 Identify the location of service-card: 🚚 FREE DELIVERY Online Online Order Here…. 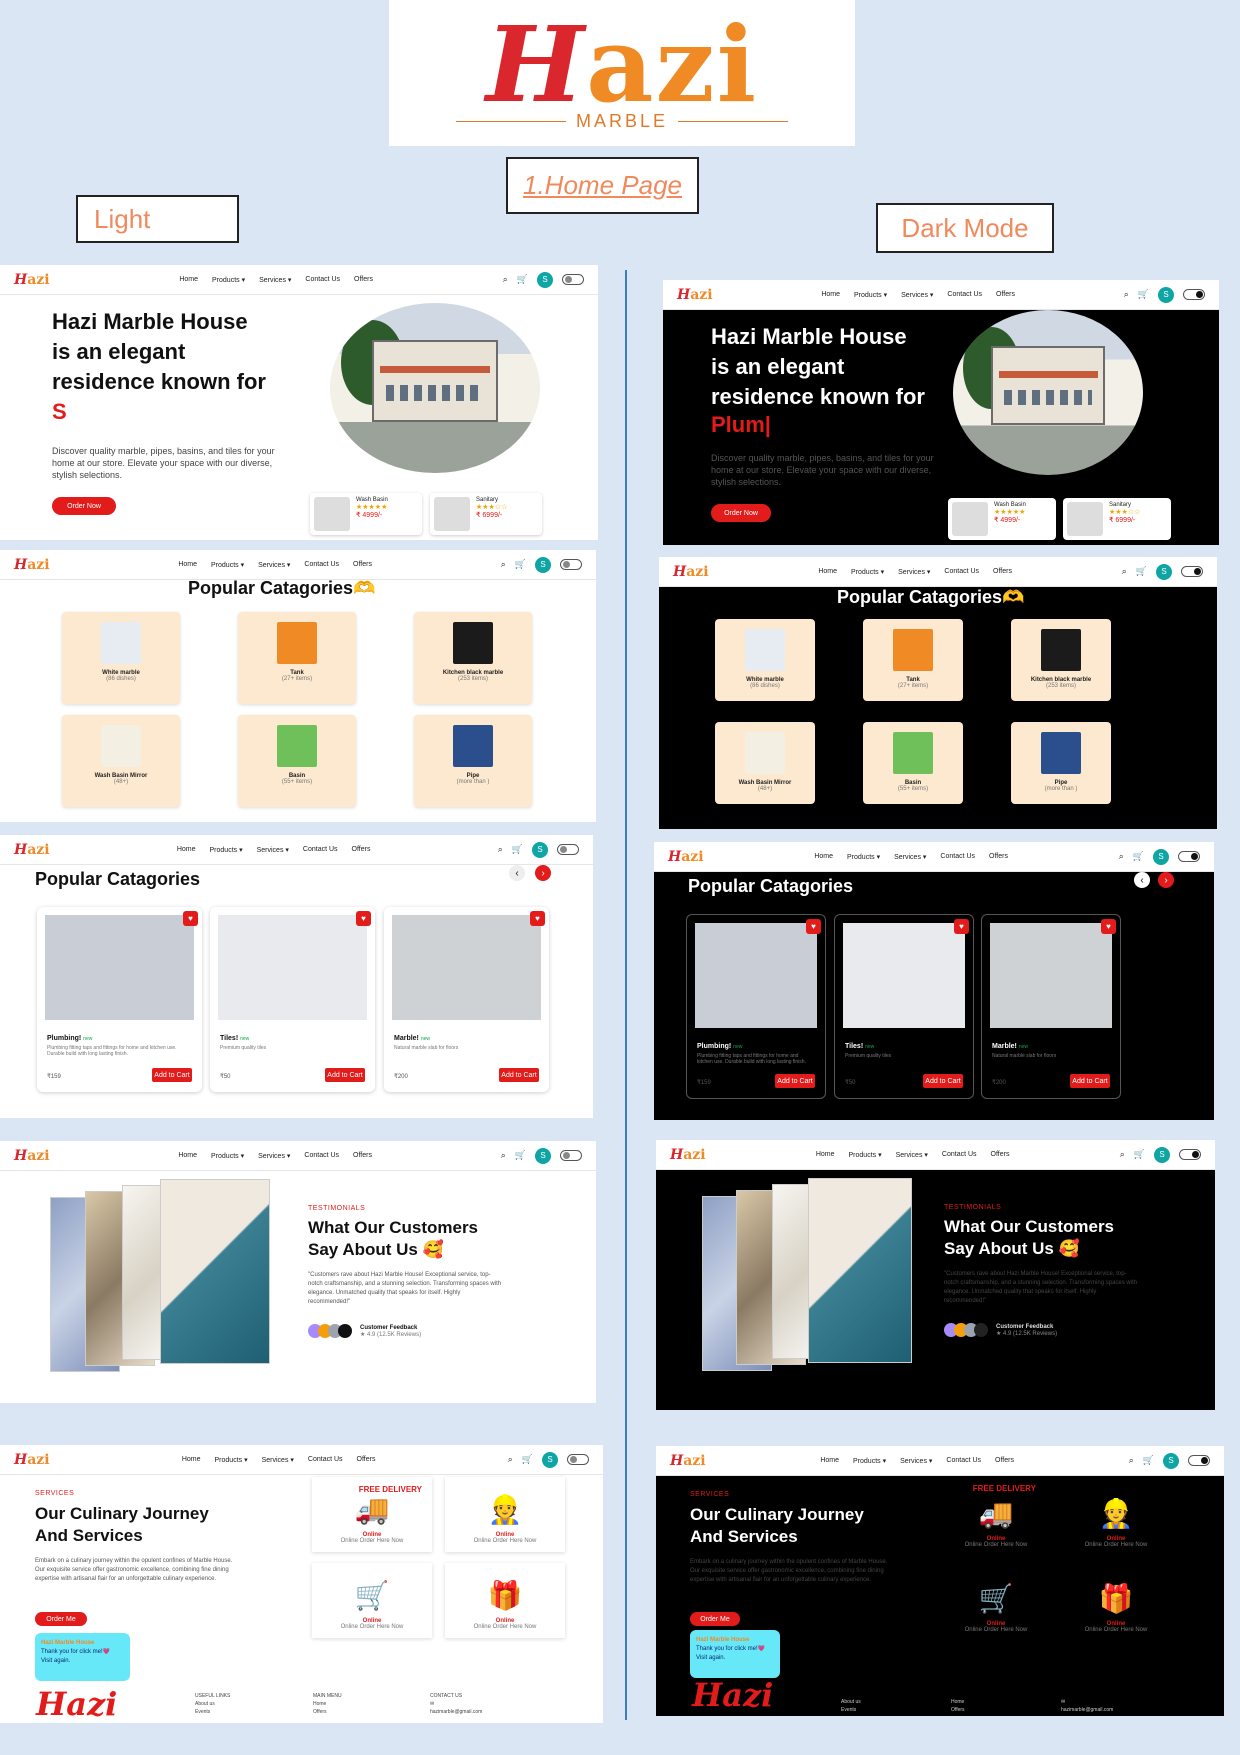
(372, 1514).